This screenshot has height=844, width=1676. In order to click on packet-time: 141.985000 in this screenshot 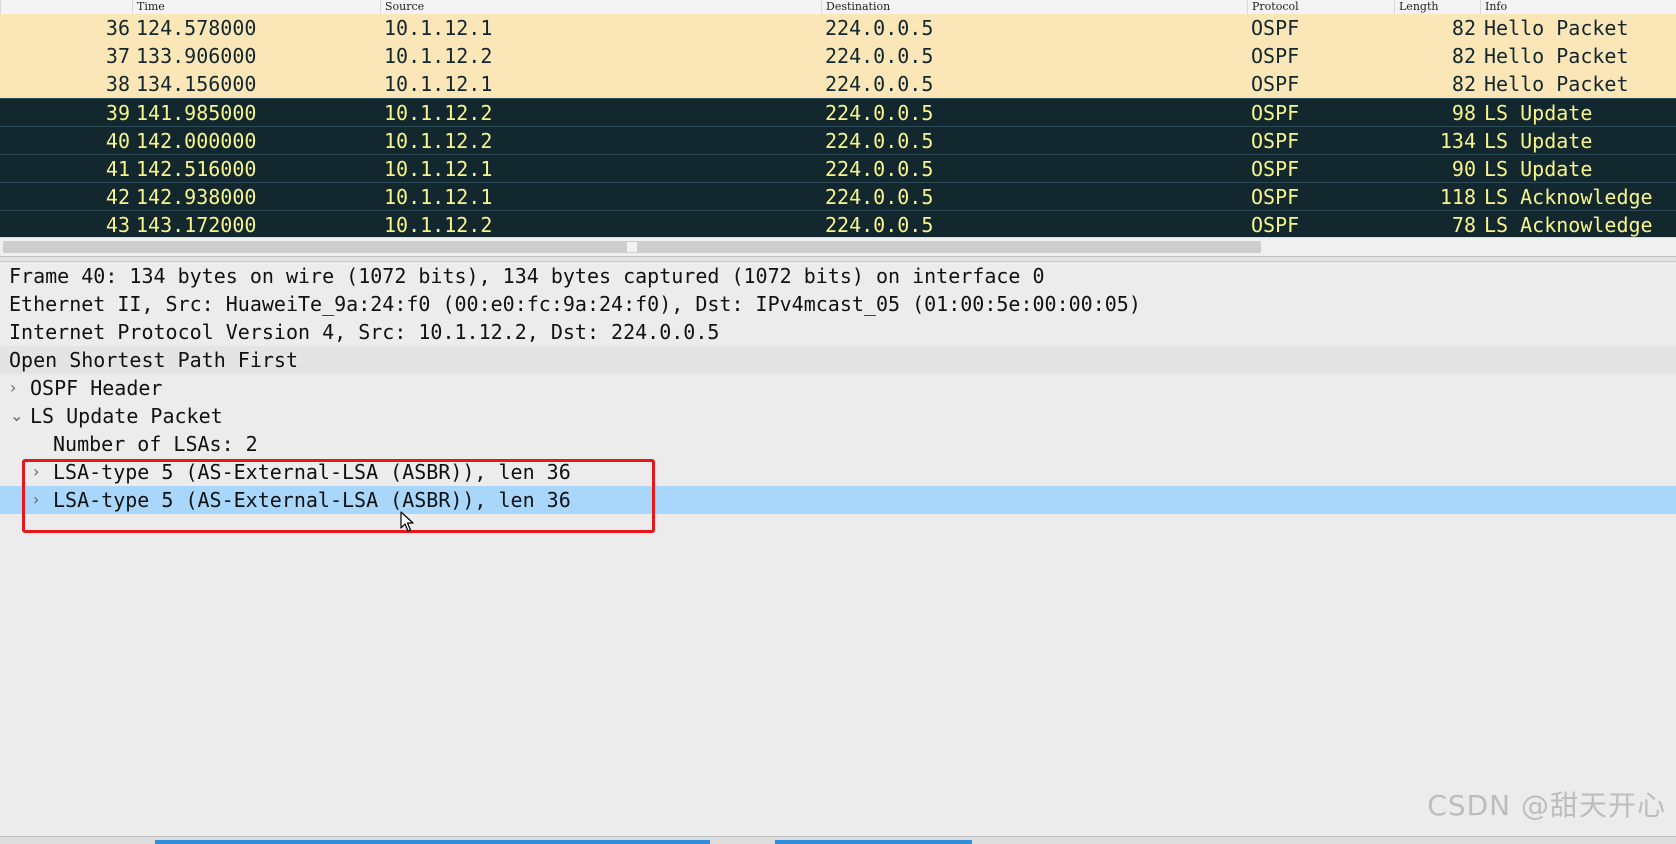, I will do `click(196, 113)`.